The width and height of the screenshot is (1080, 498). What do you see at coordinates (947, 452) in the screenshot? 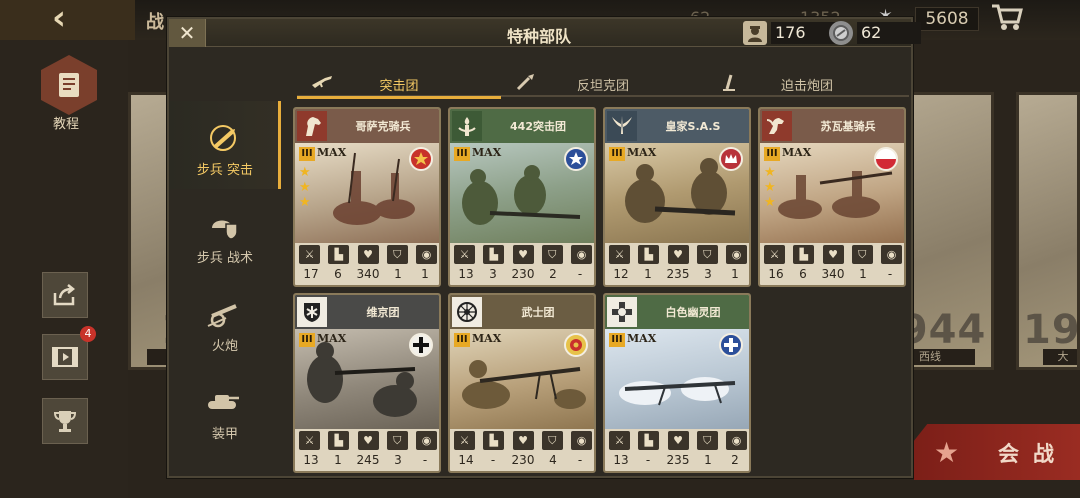
I see `laurel-star-icon: ★` at bounding box center [947, 452].